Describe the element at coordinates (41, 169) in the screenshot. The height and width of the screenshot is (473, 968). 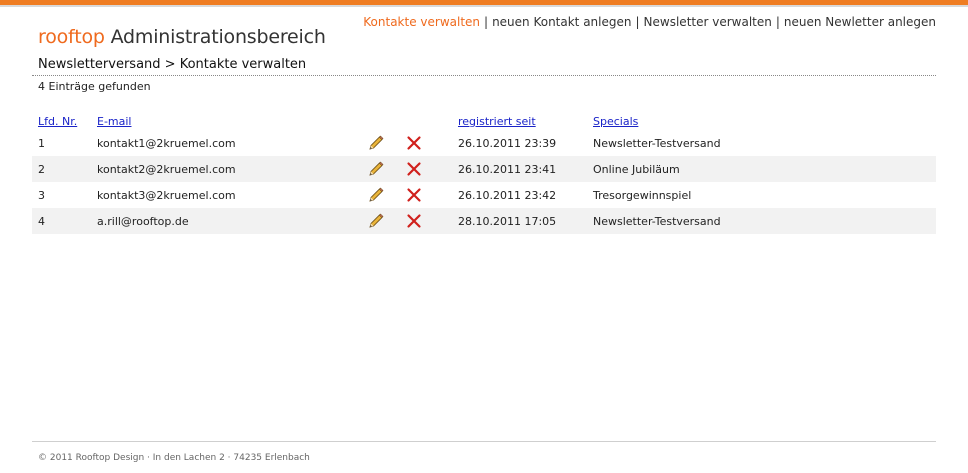
I see `row-number: 2` at that location.